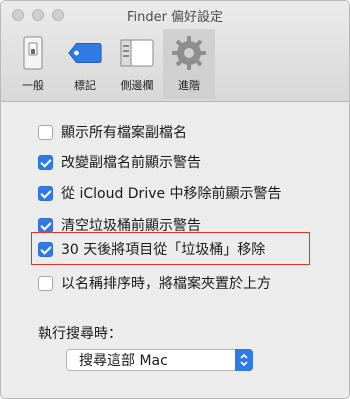  I want to click on chevron-updown-icon, so click(244, 360).